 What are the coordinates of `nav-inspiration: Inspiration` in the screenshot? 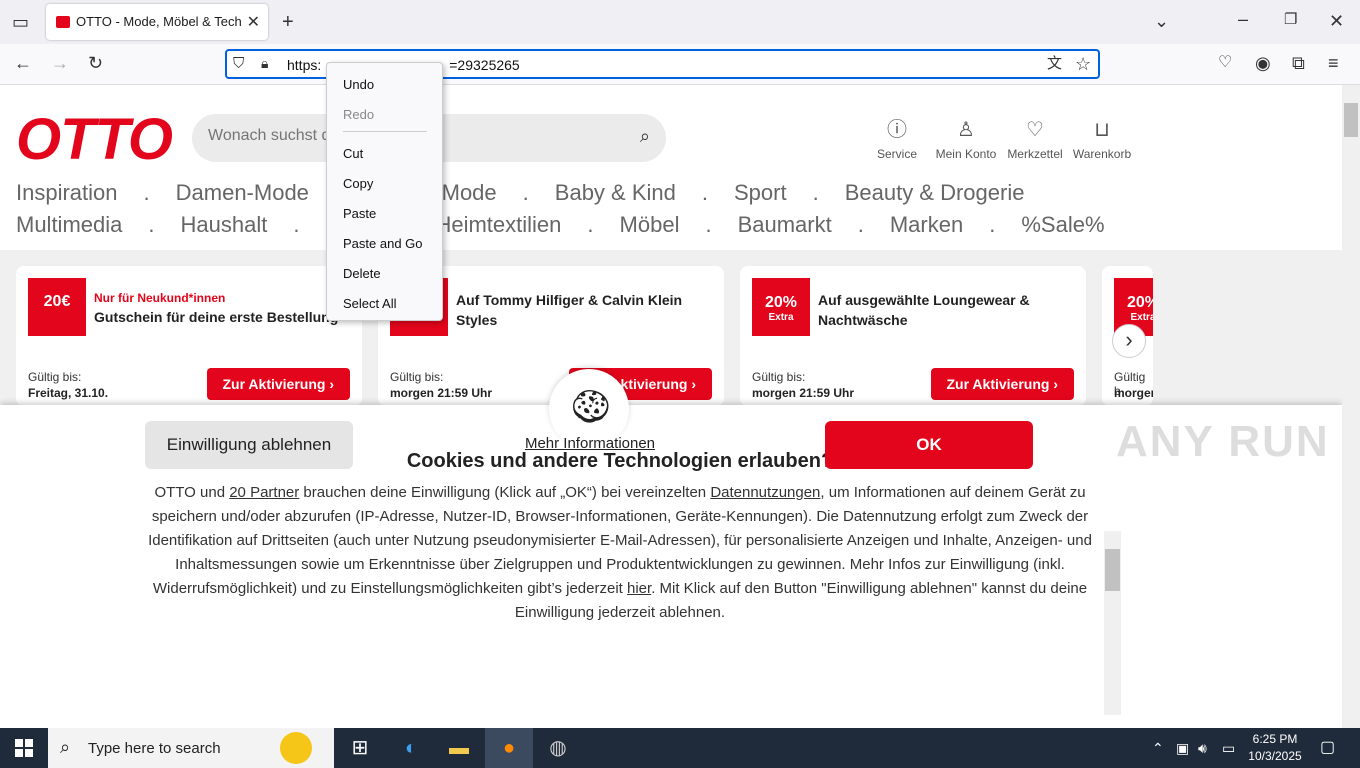 It's located at (67, 193).